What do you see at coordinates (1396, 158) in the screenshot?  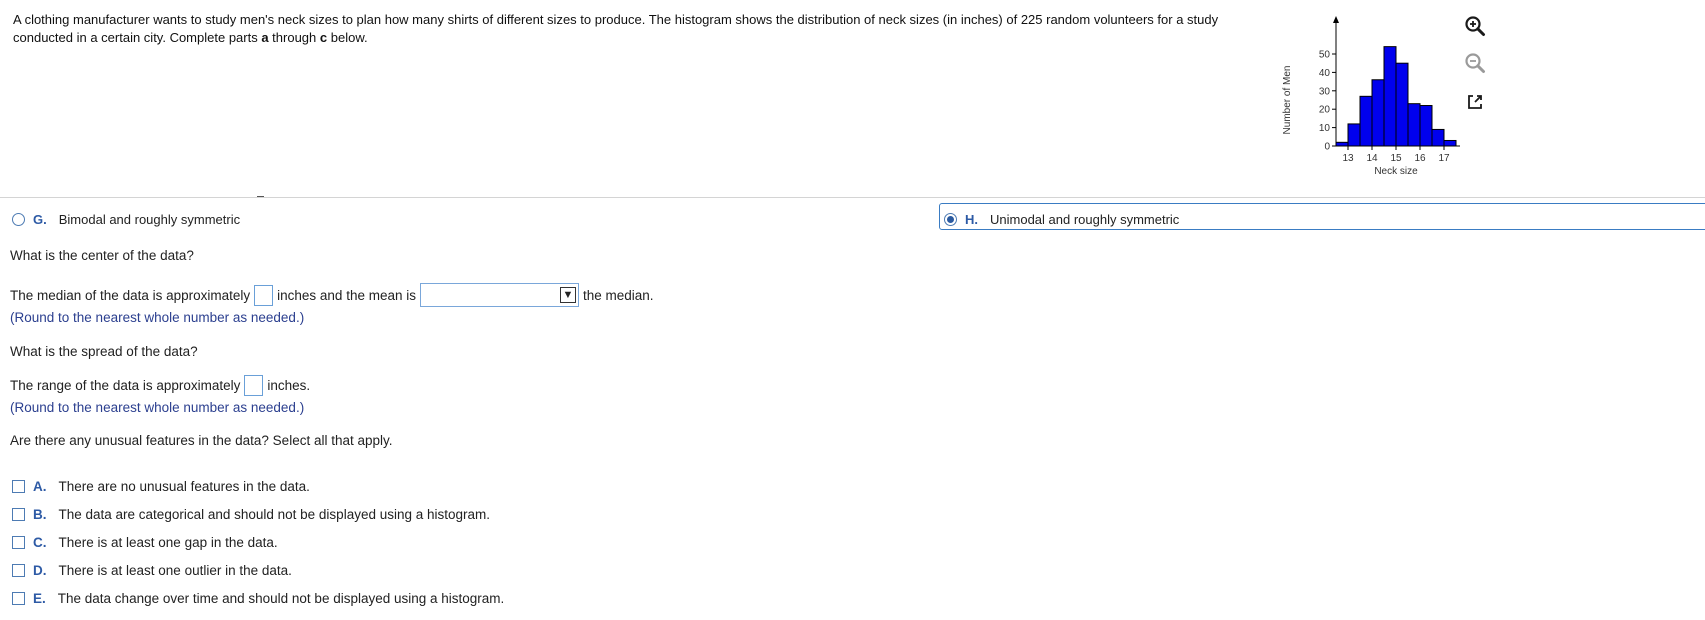 I see `x-tick-label: 15` at bounding box center [1396, 158].